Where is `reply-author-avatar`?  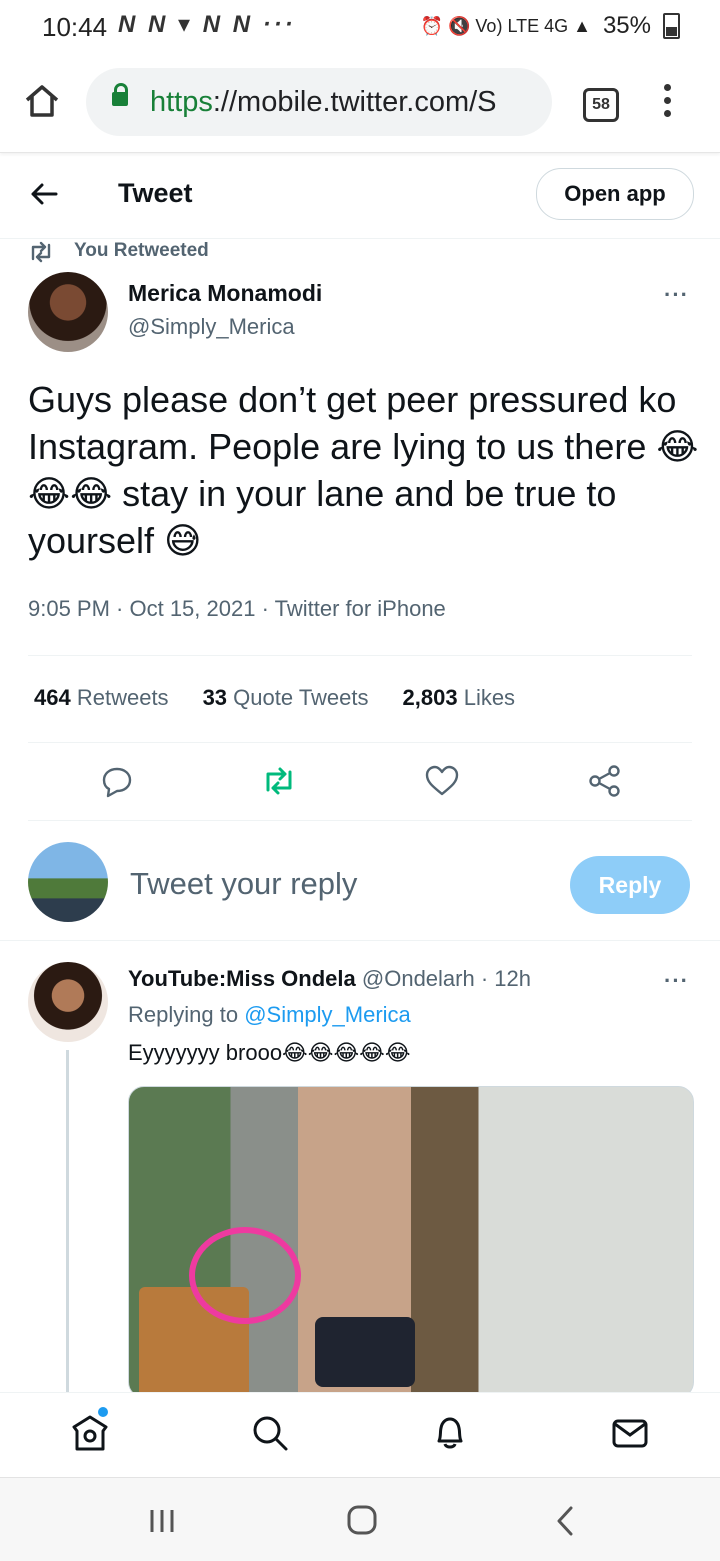 reply-author-avatar is located at coordinates (68, 1002).